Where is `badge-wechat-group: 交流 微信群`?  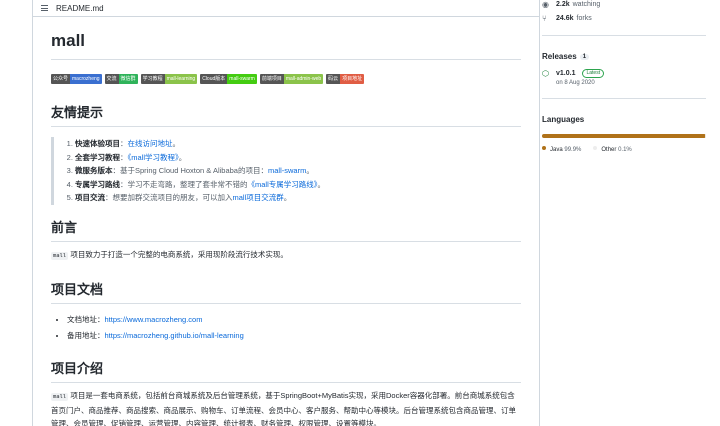
badge-wechat-group: 交流 微信群 is located at coordinates (121, 79).